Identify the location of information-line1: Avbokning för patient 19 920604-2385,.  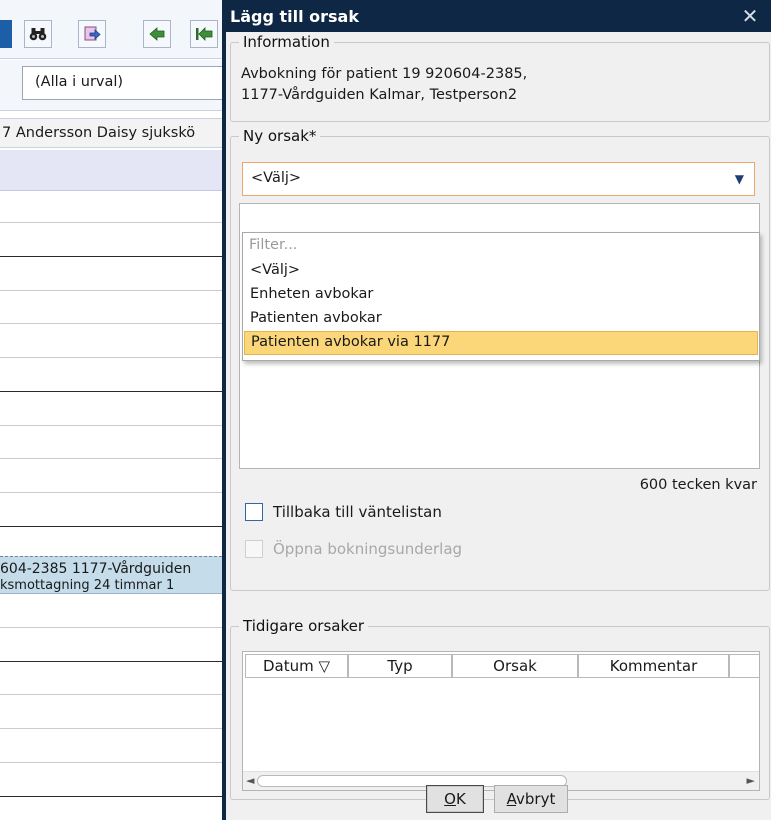
(384, 74).